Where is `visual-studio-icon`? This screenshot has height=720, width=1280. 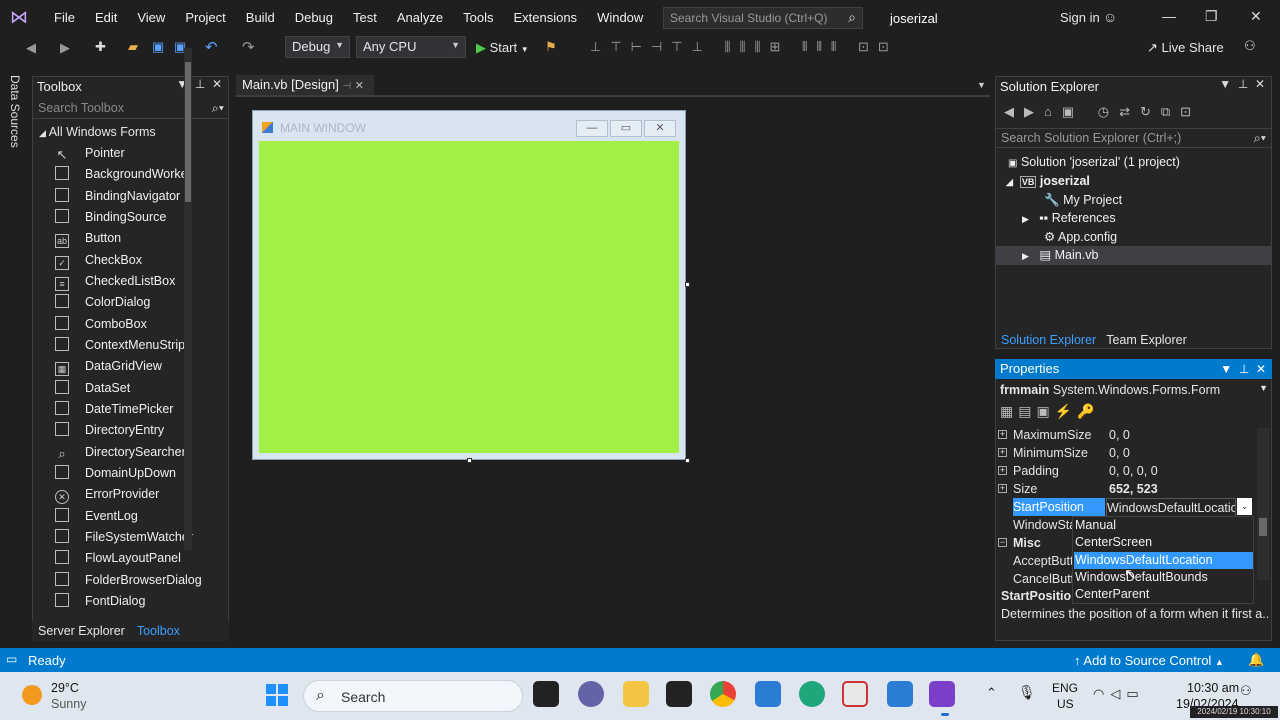 visual-studio-icon is located at coordinates (942, 694).